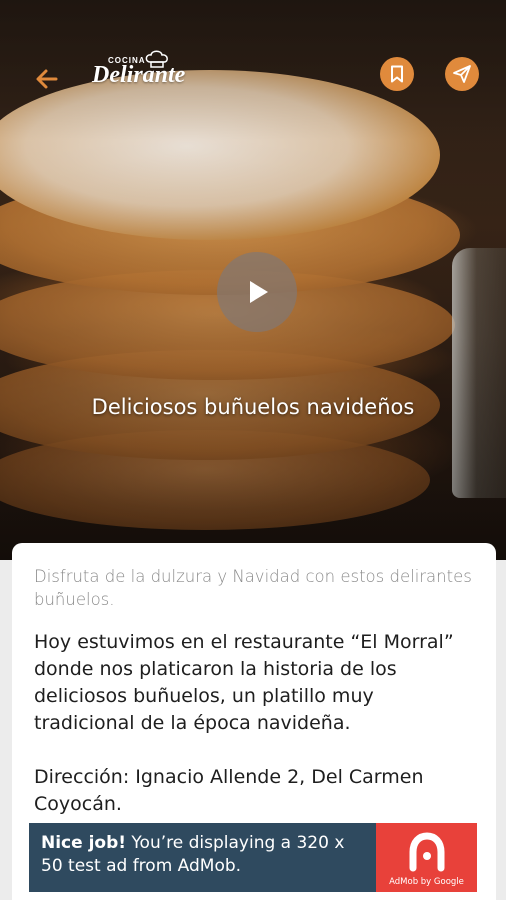  I want to click on logo-text: Delirante, so click(139, 75).